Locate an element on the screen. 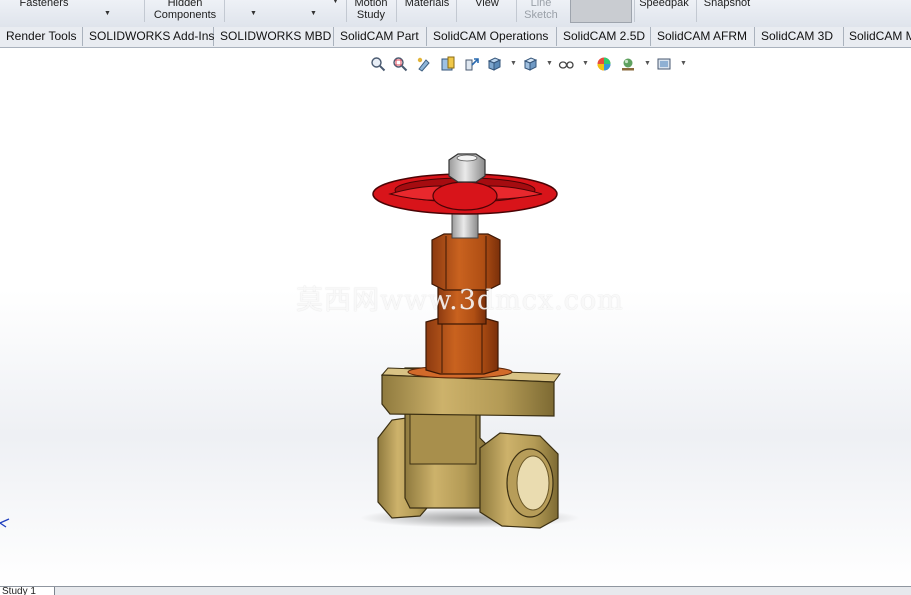  tab-solidcam-25d: SolidCAM 2.5D is located at coordinates (604, 36).